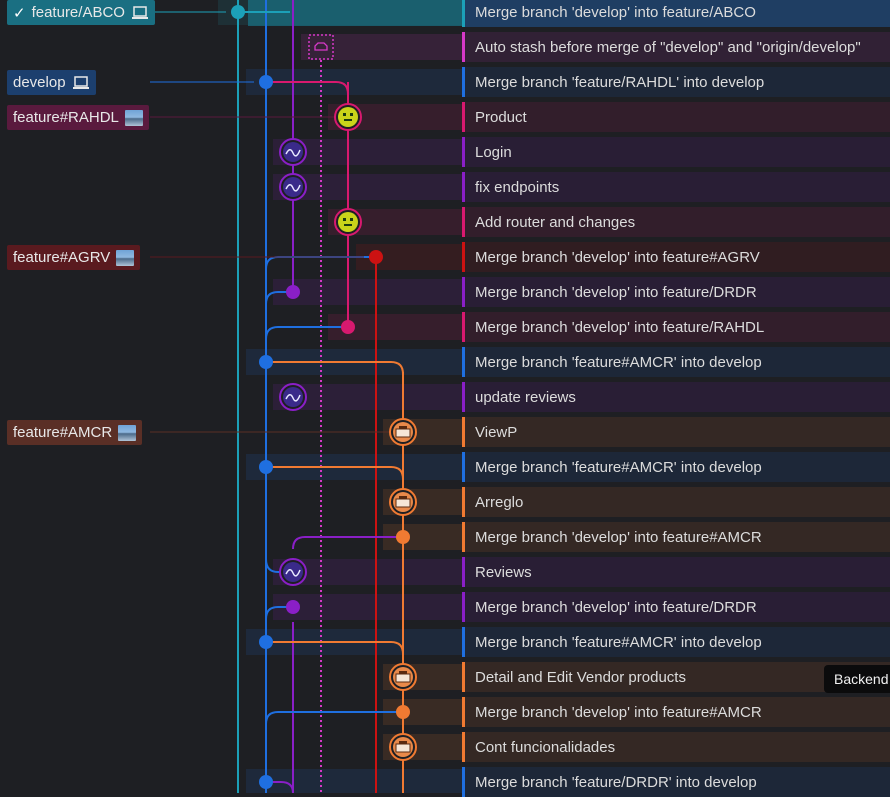 This screenshot has height=797, width=890. I want to click on branch-tag: feature#AGRV, so click(74, 257).